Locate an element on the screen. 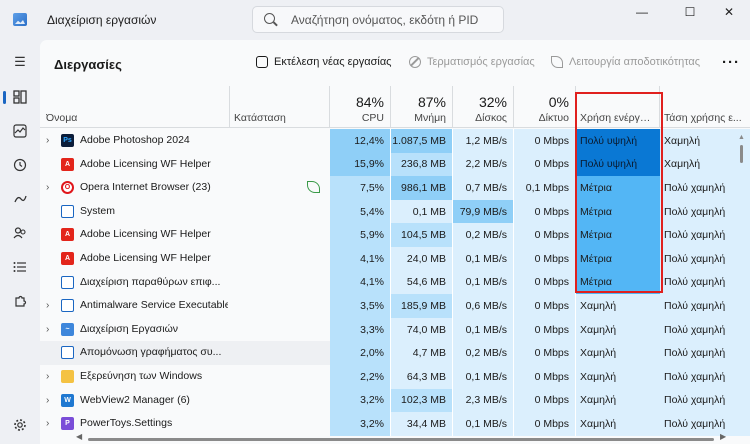  scroll-left-arrow-icon: ◀ is located at coordinates (79, 436).